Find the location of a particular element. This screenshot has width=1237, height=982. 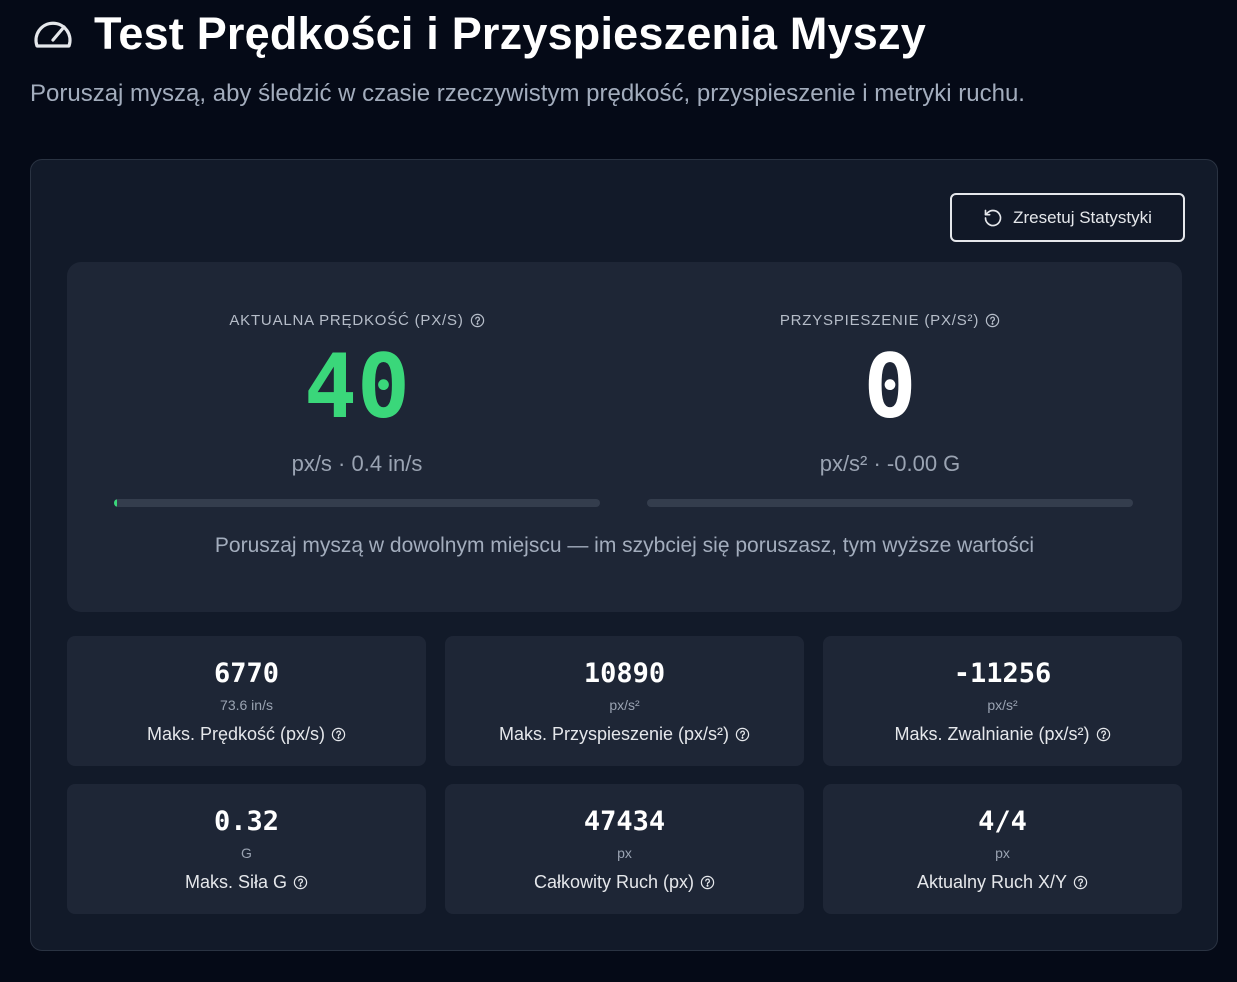

acceleration-progress-bar is located at coordinates (890, 503).